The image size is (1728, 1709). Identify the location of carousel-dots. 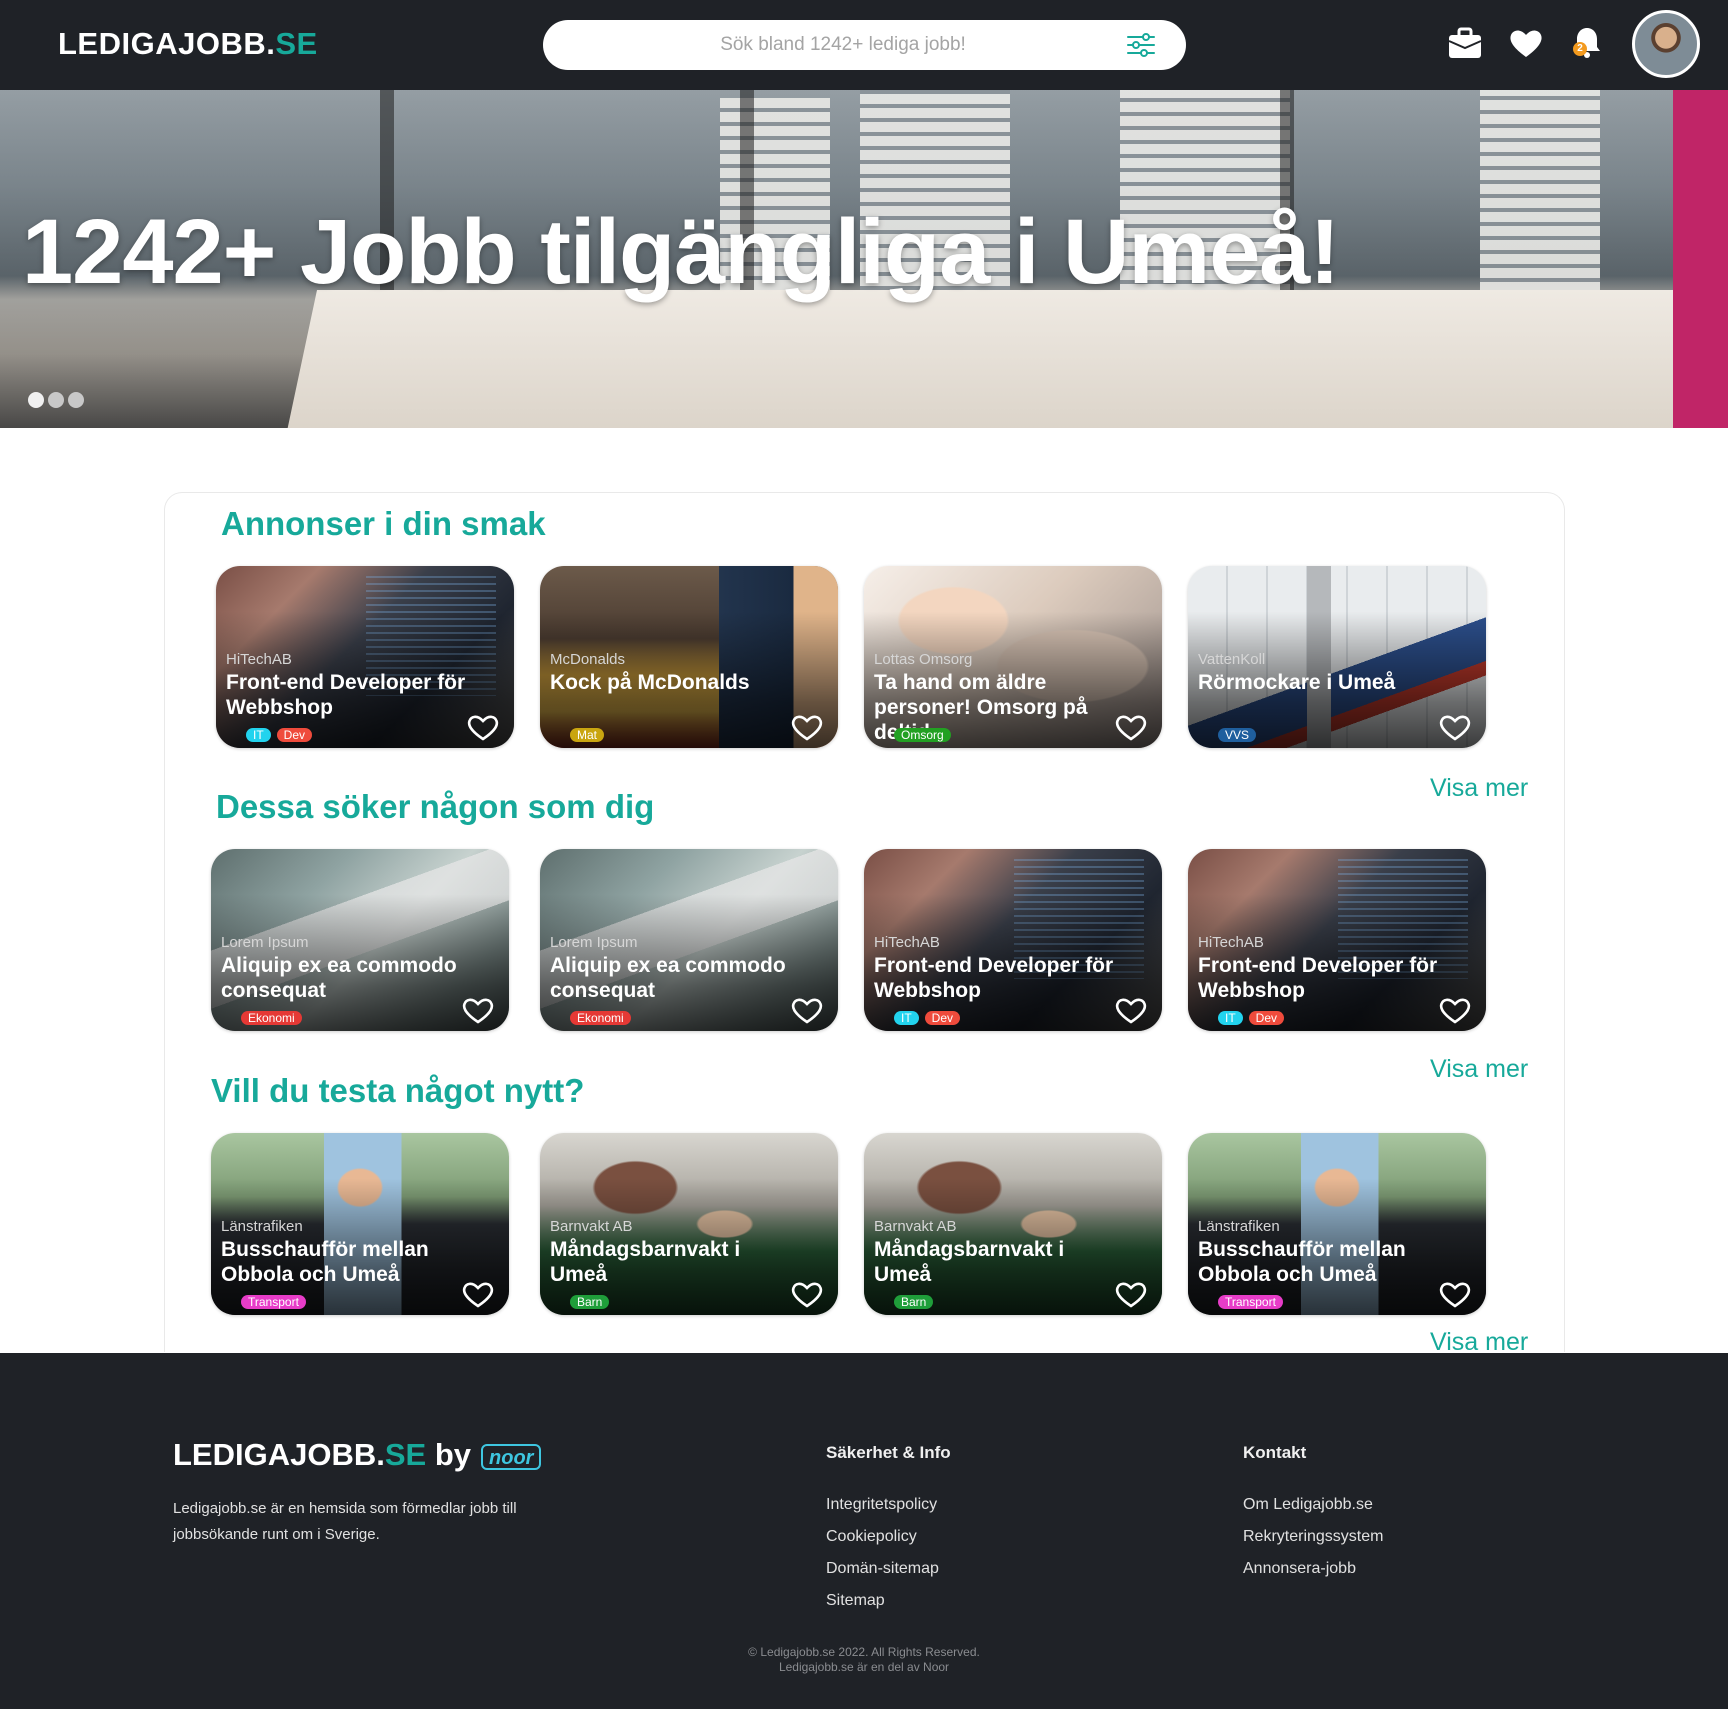
(58, 401).